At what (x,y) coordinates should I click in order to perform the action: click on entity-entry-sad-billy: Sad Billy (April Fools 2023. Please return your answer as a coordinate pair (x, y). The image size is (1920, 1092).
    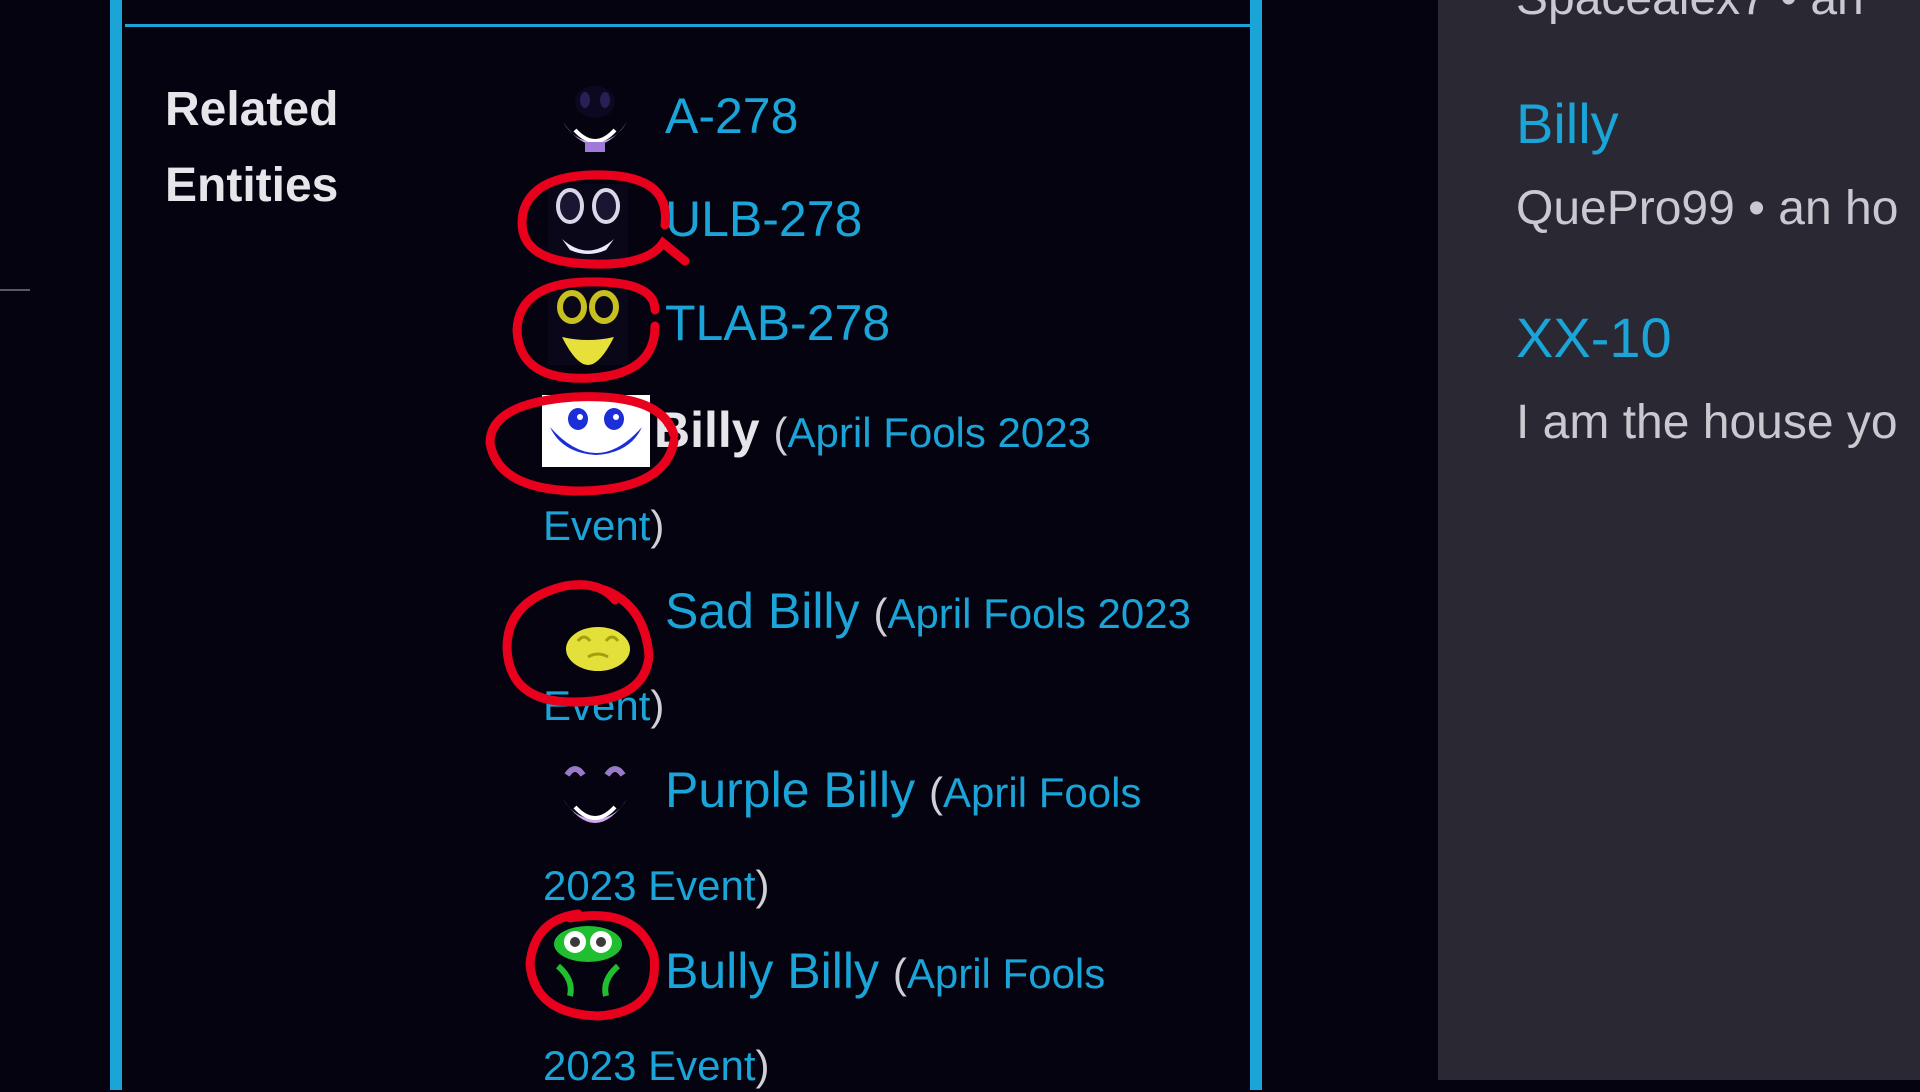
    Looking at the image, I should click on (928, 611).